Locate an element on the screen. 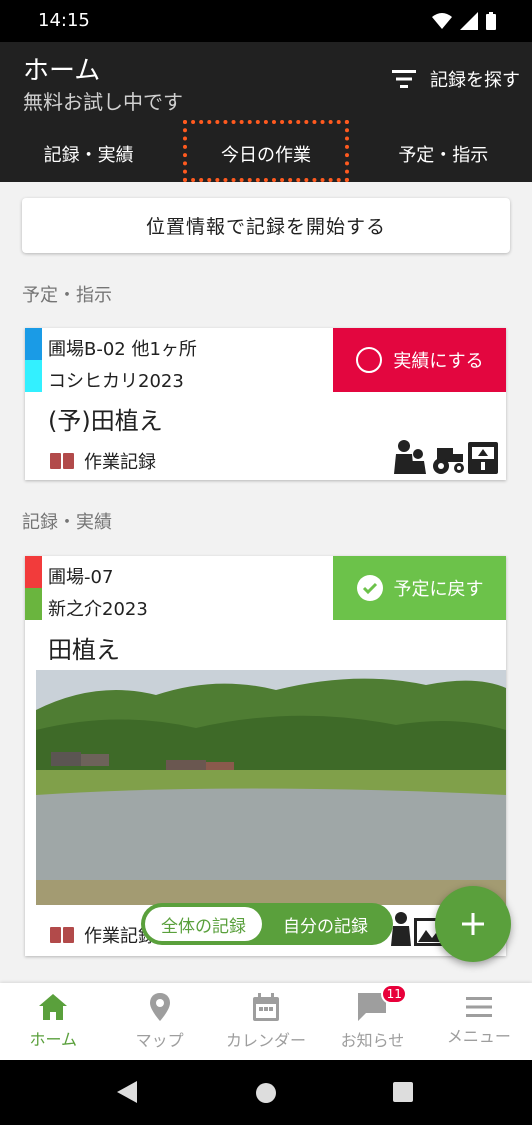 The height and width of the screenshot is (1125, 532). wifi-icon is located at coordinates (442, 21).